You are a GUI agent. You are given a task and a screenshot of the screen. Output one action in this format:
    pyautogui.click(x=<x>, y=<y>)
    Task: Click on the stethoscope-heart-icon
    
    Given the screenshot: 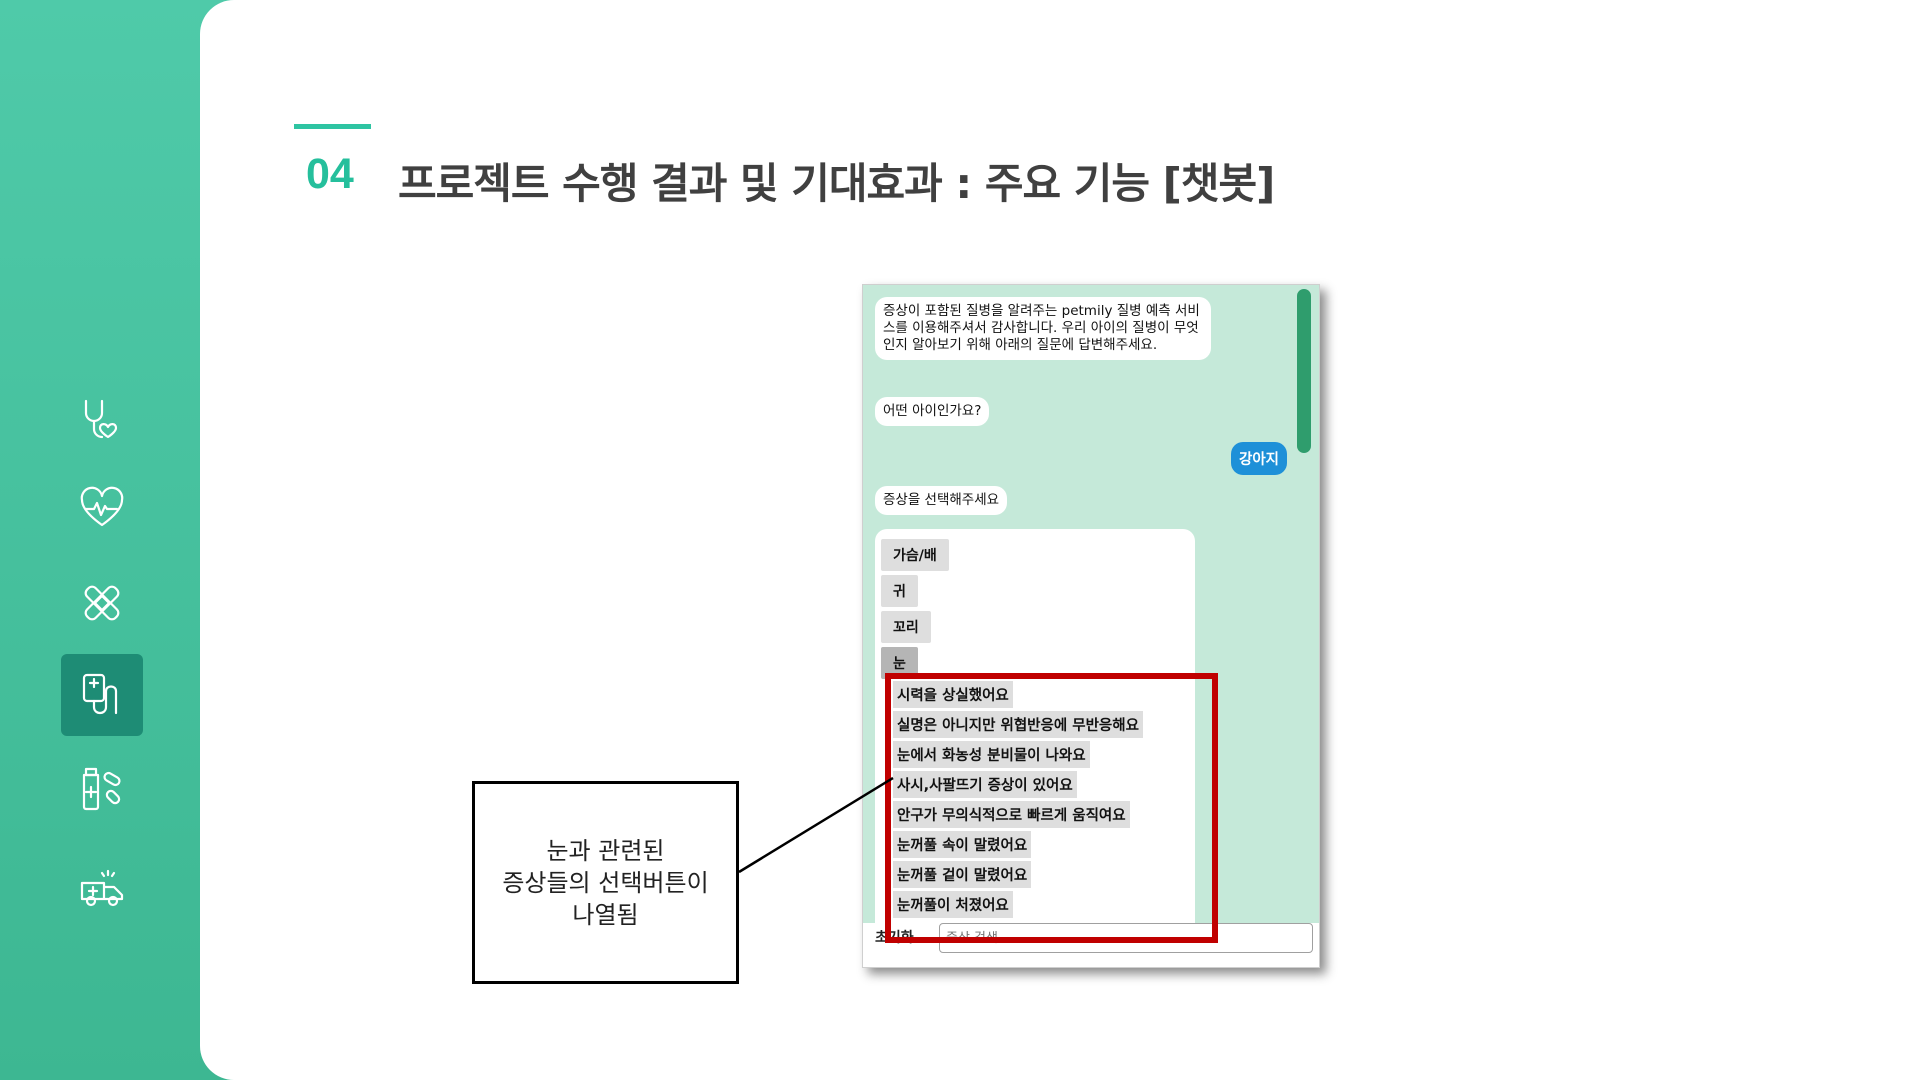 What is the action you would take?
    pyautogui.click(x=102, y=421)
    